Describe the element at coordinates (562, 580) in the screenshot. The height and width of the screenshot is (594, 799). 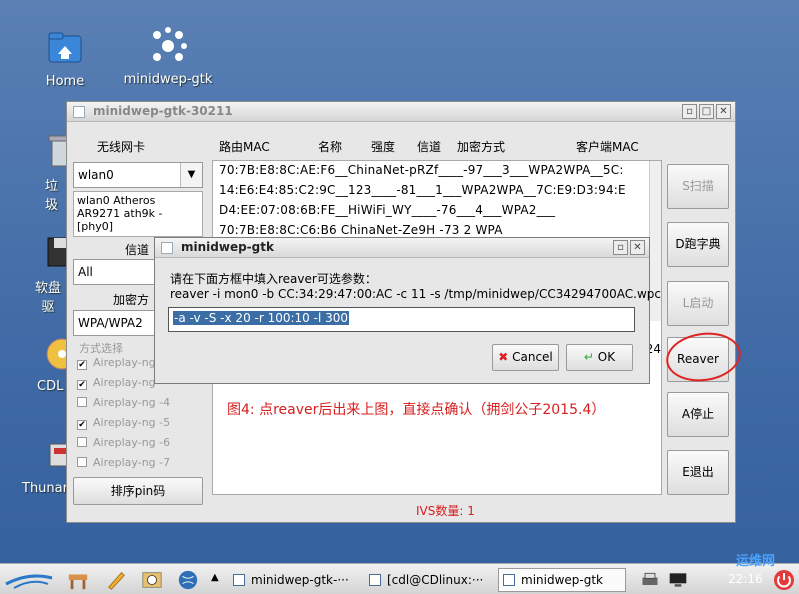
I see `task-minidwep-dialog: minidwep-gtk` at that location.